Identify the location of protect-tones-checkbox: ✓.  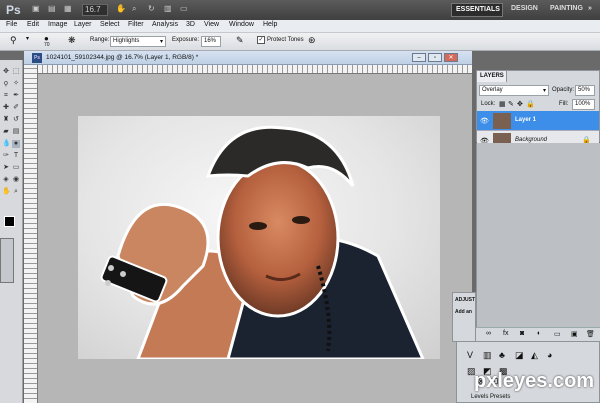
(261, 40).